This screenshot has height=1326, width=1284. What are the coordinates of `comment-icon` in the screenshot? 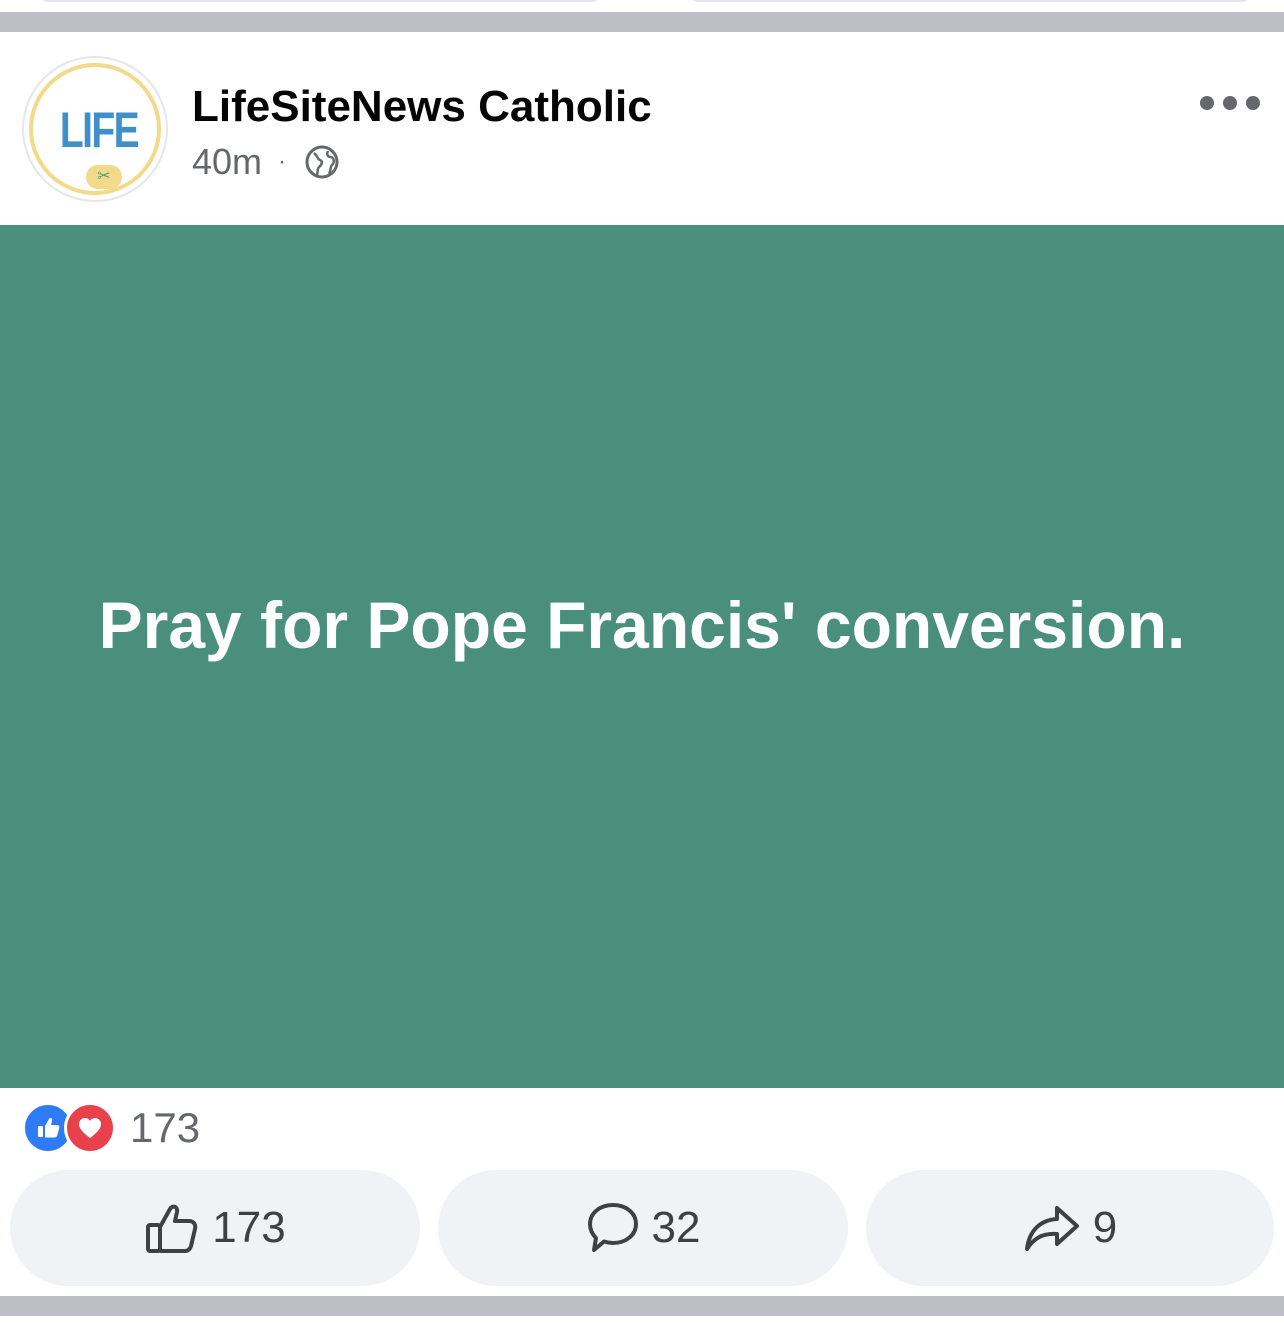 It's located at (613, 1228).